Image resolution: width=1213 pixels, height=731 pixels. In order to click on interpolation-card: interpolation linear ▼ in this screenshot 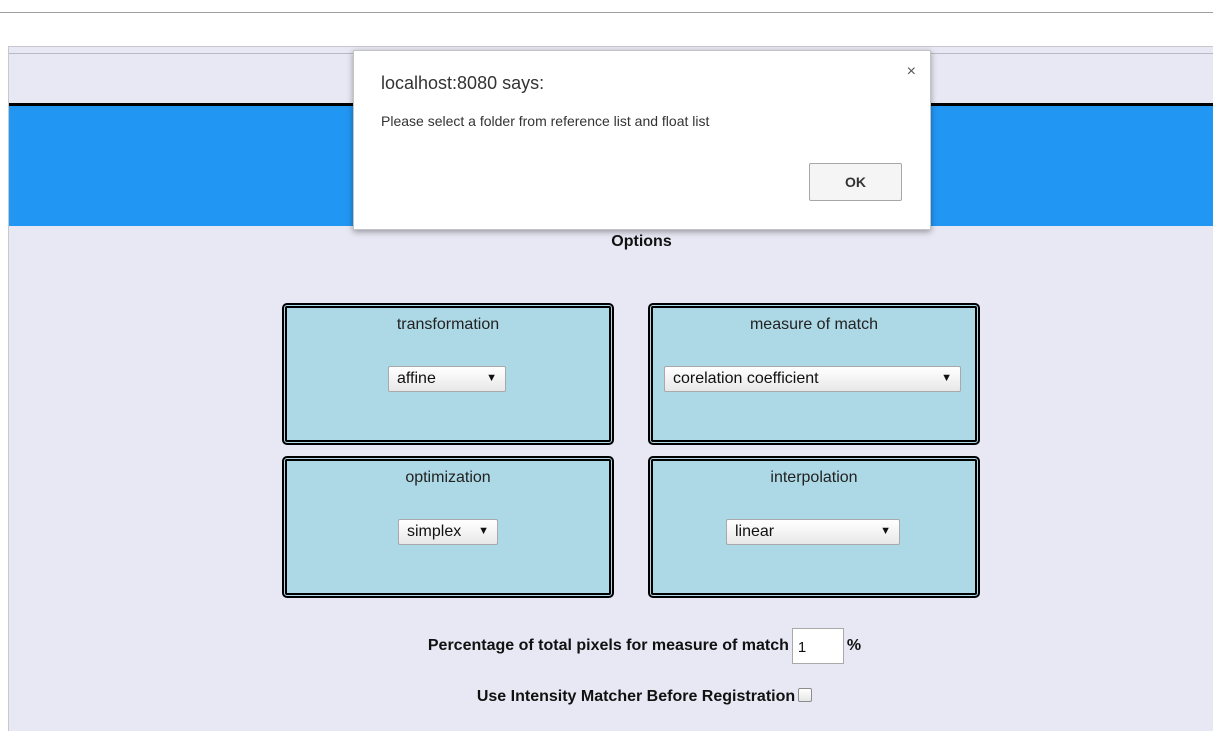, I will do `click(814, 527)`.